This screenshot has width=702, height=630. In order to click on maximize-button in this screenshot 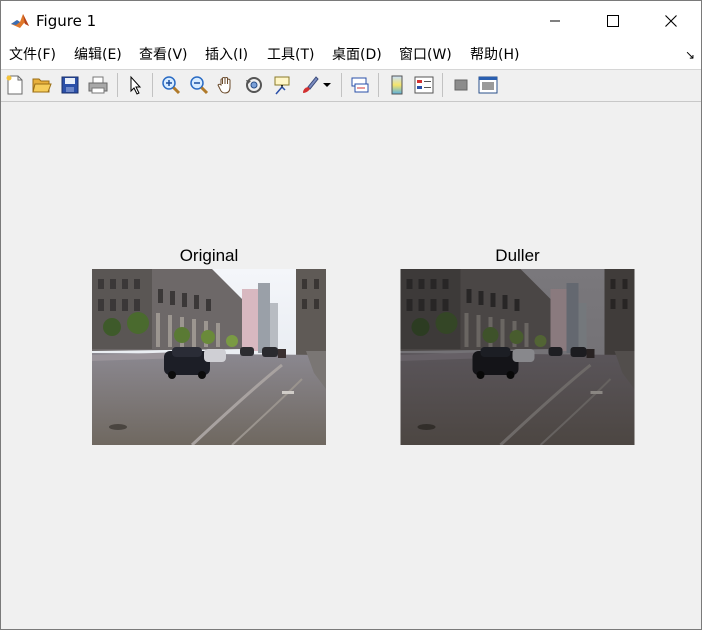, I will do `click(613, 21)`.